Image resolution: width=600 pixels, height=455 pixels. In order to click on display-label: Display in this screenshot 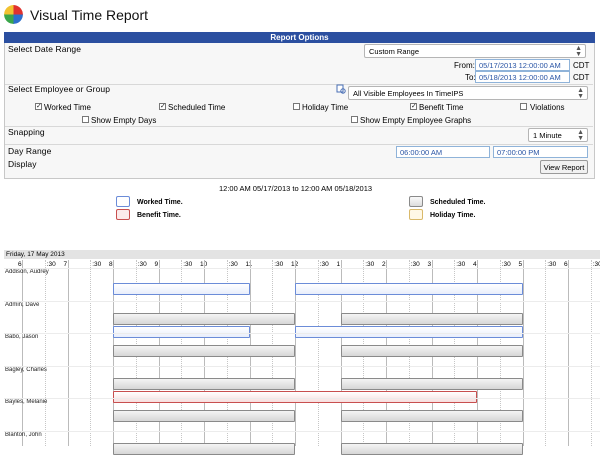, I will do `click(22, 164)`.